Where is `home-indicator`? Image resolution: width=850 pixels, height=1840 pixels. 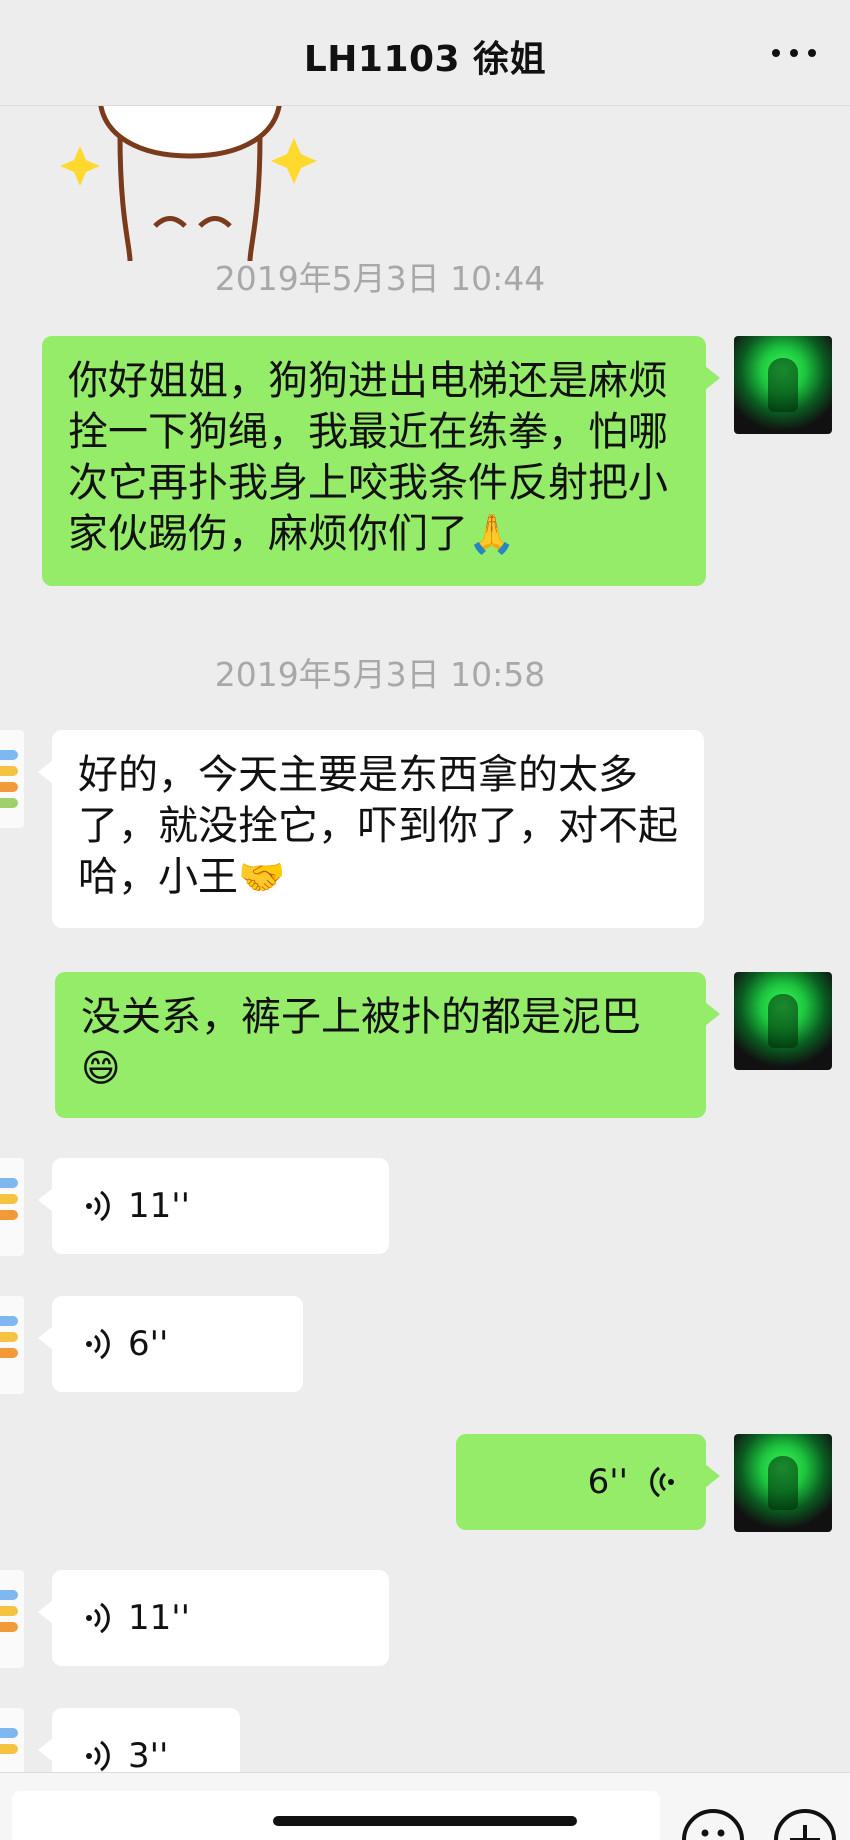 home-indicator is located at coordinates (425, 1821).